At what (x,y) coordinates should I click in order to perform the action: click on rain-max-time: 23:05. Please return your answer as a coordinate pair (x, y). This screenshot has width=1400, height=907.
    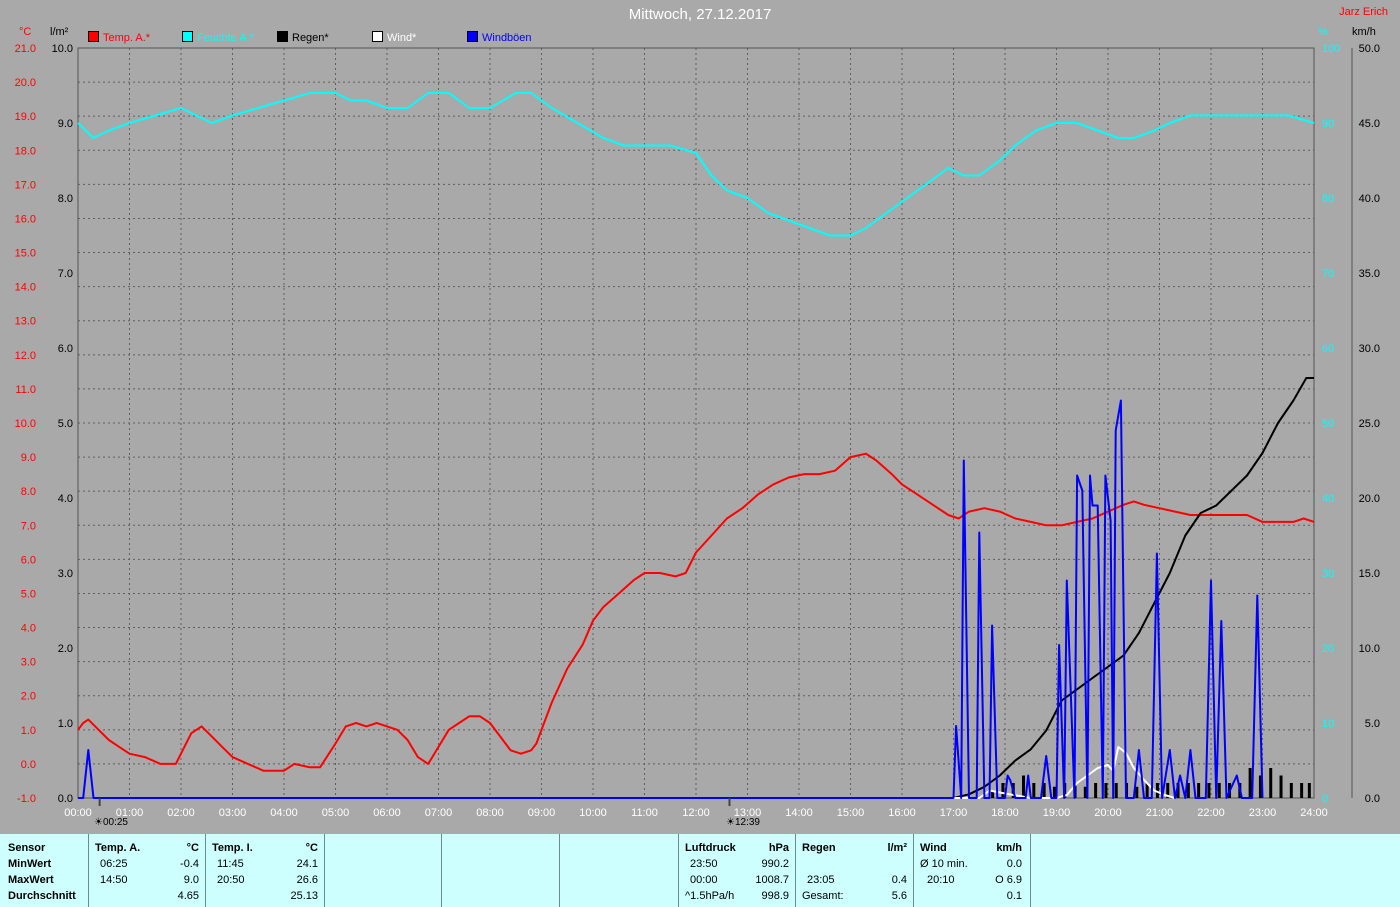
    Looking at the image, I should click on (821, 880).